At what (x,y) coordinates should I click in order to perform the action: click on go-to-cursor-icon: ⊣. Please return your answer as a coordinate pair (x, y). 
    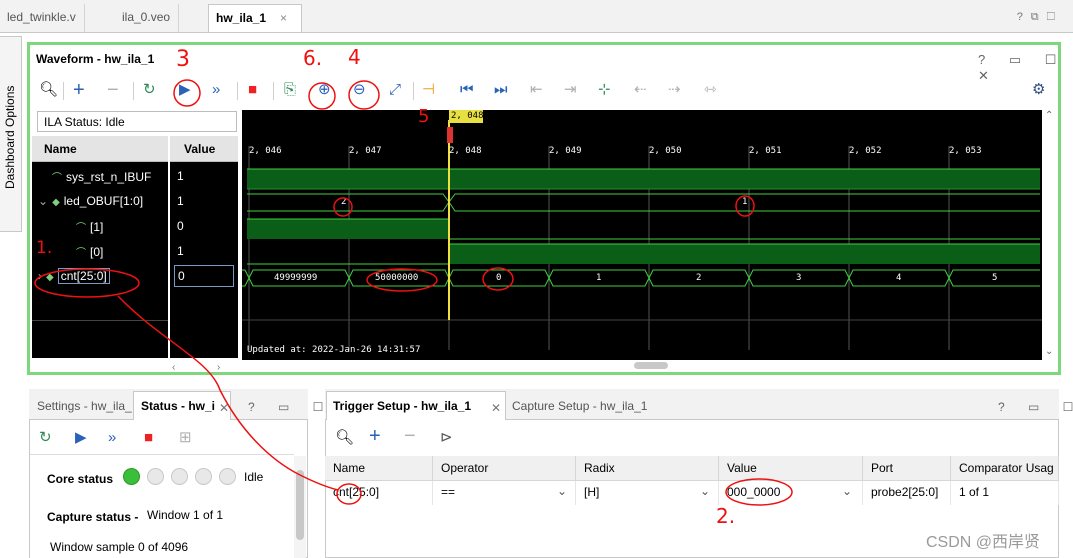
    Looking at the image, I should click on (428, 90).